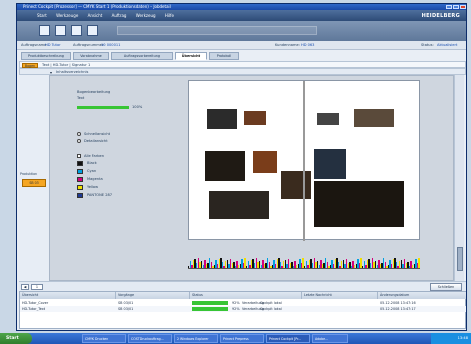 The width and height of the screenshot is (471, 344). Describe the element at coordinates (44, 30) in the screenshot. I see `layout-icon` at that location.